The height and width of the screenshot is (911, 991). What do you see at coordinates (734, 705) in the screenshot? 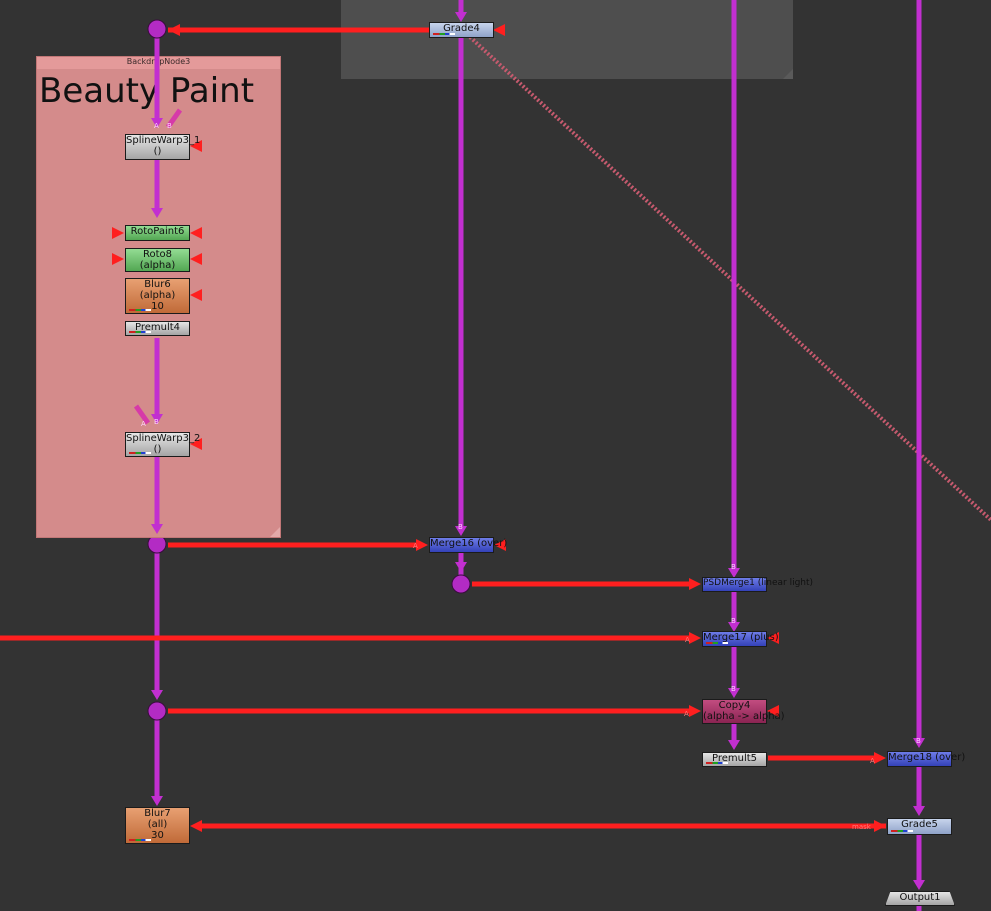
I see `node-label: Copy4` at bounding box center [734, 705].